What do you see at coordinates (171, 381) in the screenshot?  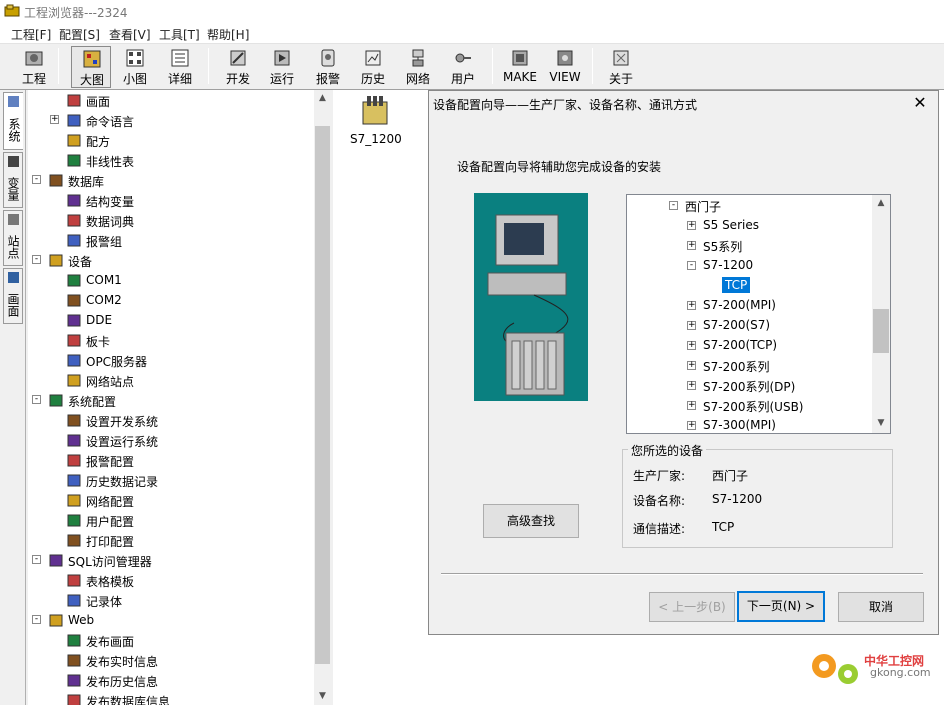 I see `tree-item: 网络站点` at bounding box center [171, 381].